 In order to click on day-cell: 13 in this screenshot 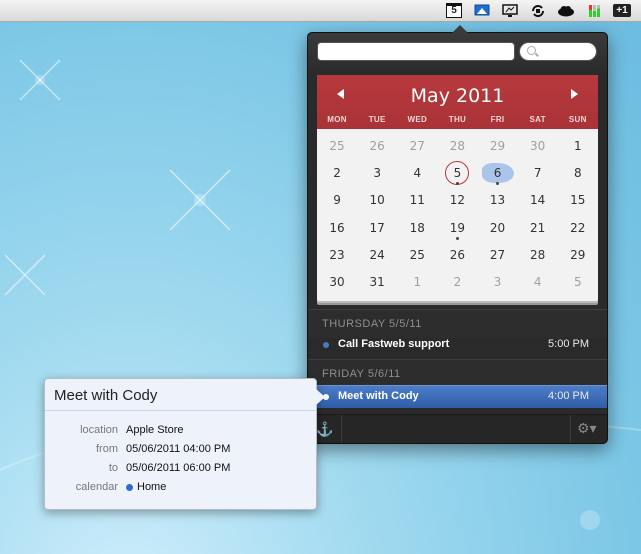, I will do `click(498, 200)`.